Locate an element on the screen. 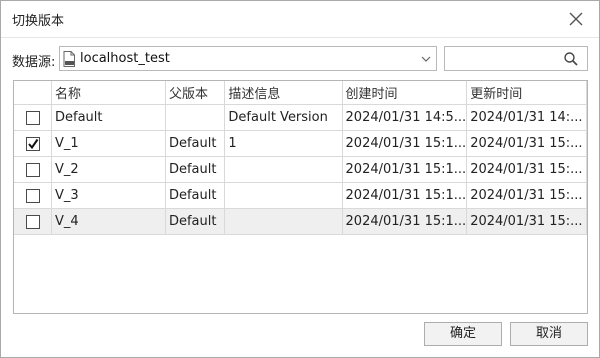 The height and width of the screenshot is (358, 600). dialog-title: 切换版本 is located at coordinates (38, 21).